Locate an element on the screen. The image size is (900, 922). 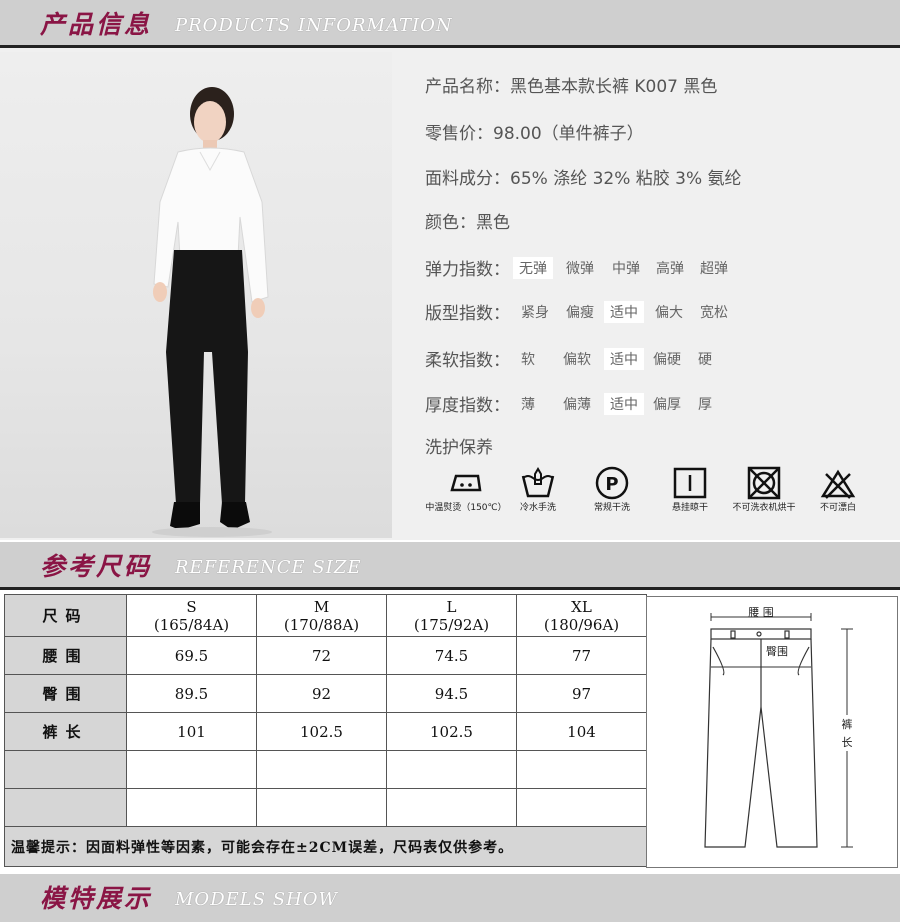
size-column-l: L (175/92A) is located at coordinates (451, 615).